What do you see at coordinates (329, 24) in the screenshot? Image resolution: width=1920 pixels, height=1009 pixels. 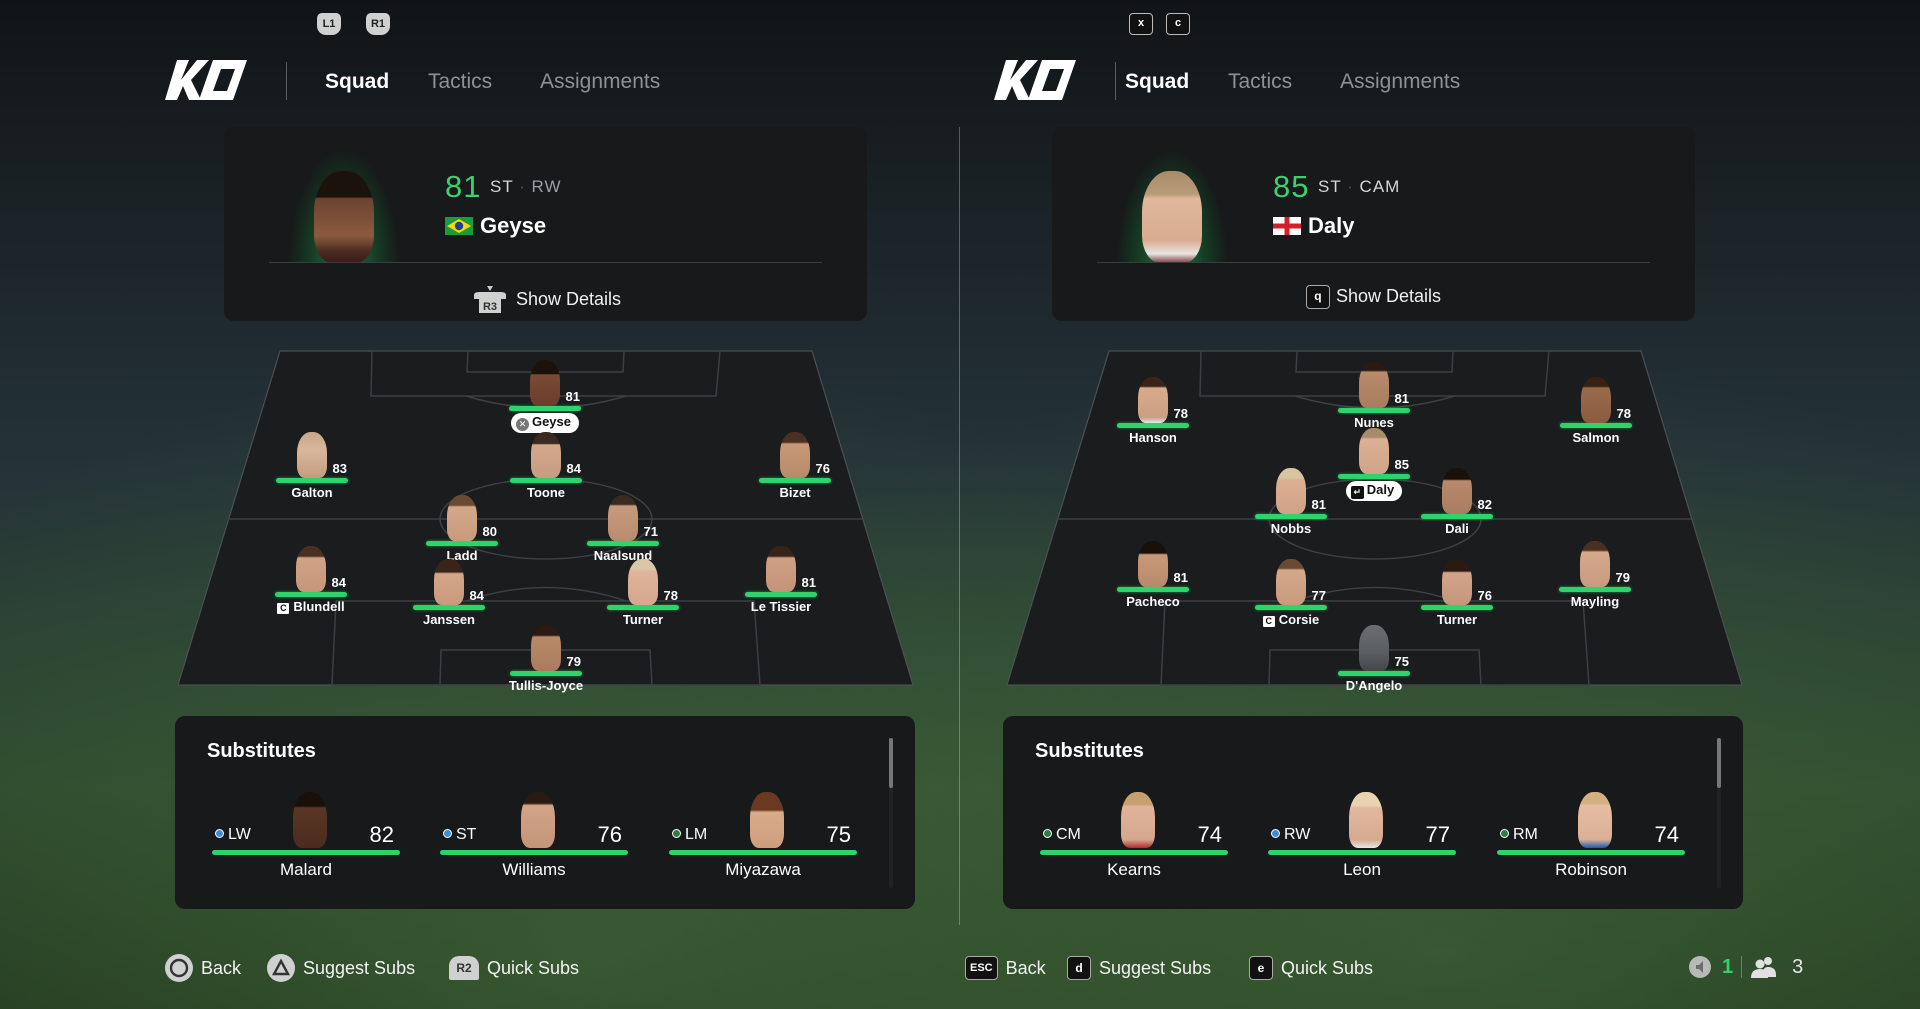 I see `l1-button-hint: L1` at bounding box center [329, 24].